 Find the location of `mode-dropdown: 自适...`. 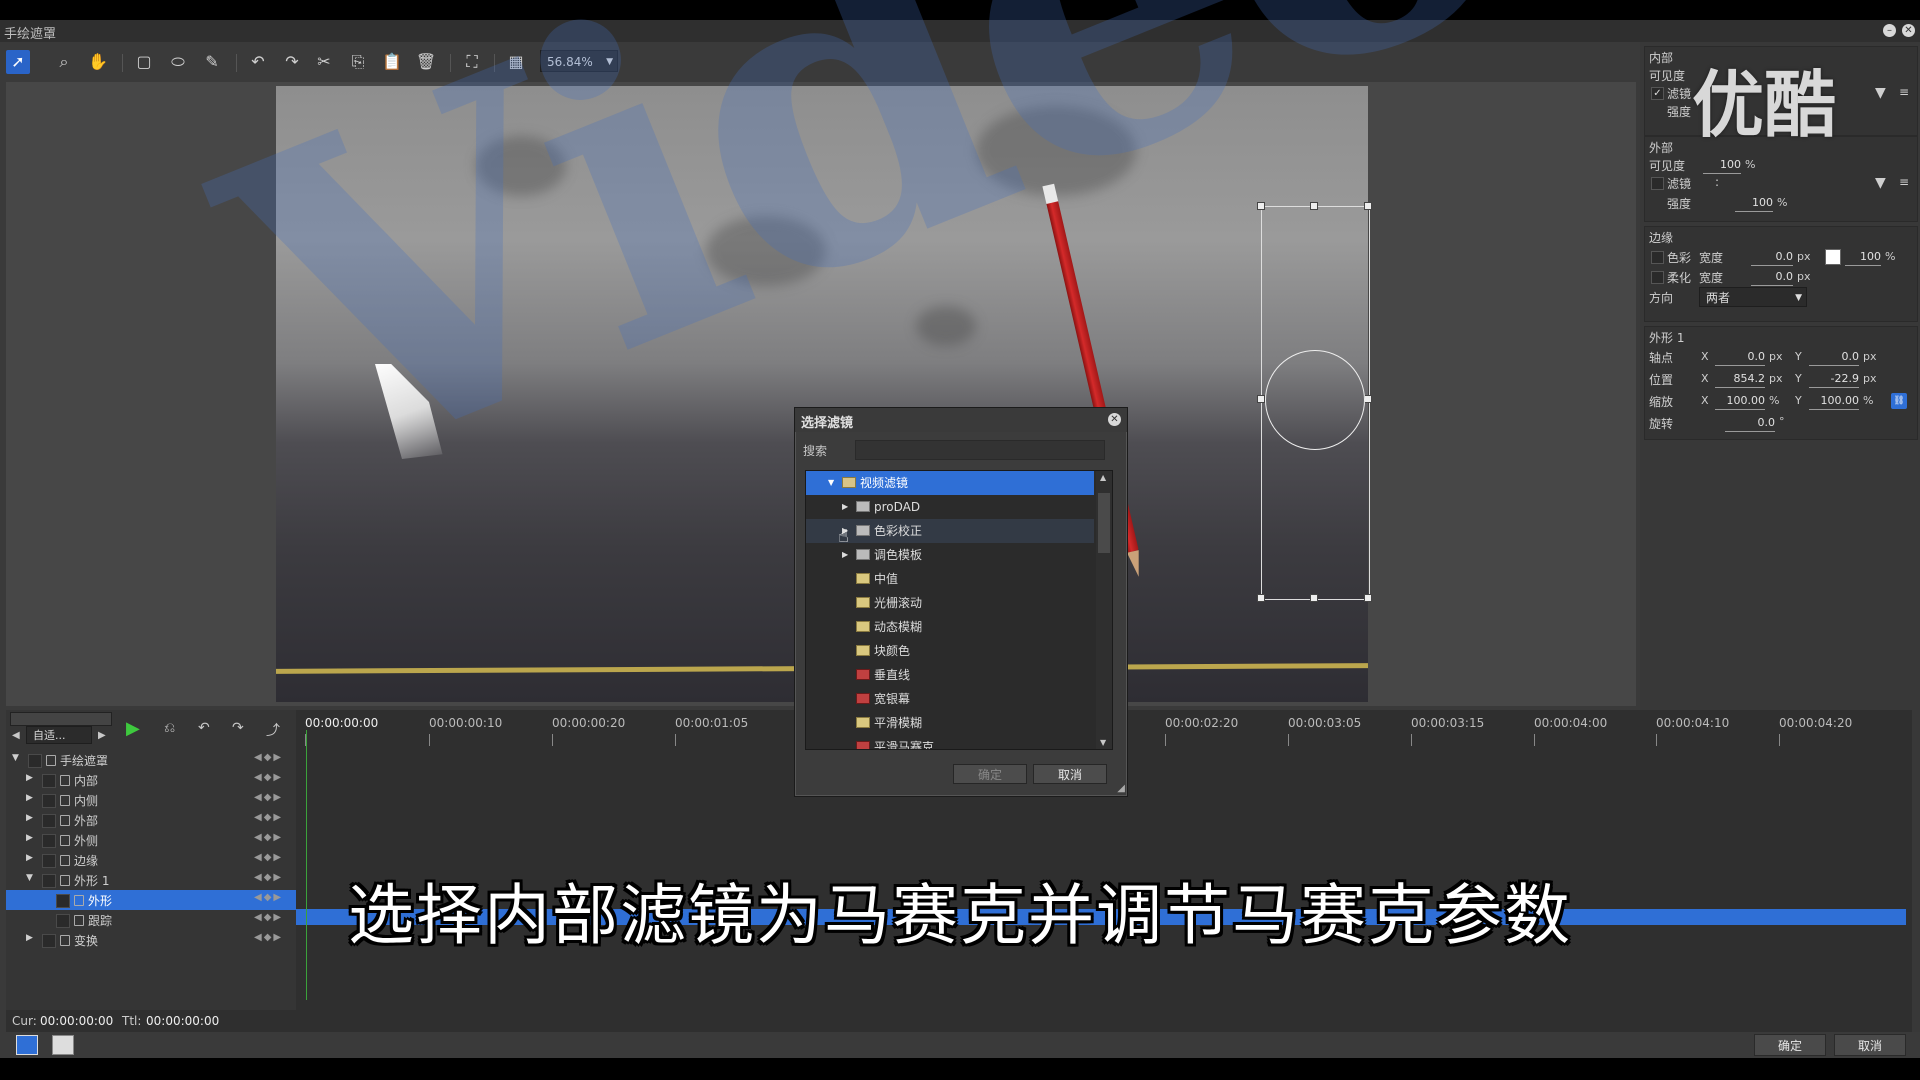

mode-dropdown: 自适... is located at coordinates (59, 735).